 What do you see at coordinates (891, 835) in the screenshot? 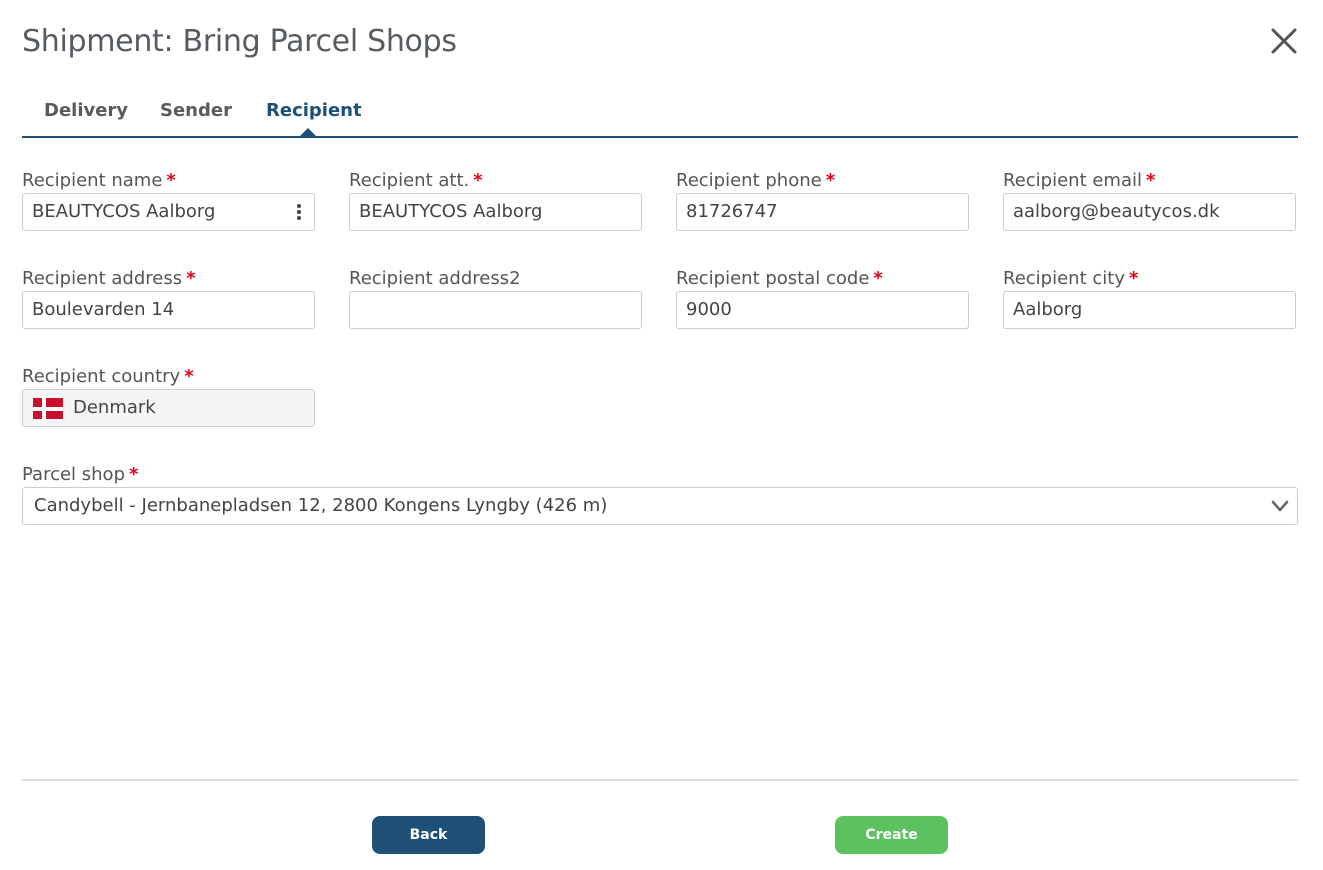
I see `create-button: Create` at bounding box center [891, 835].